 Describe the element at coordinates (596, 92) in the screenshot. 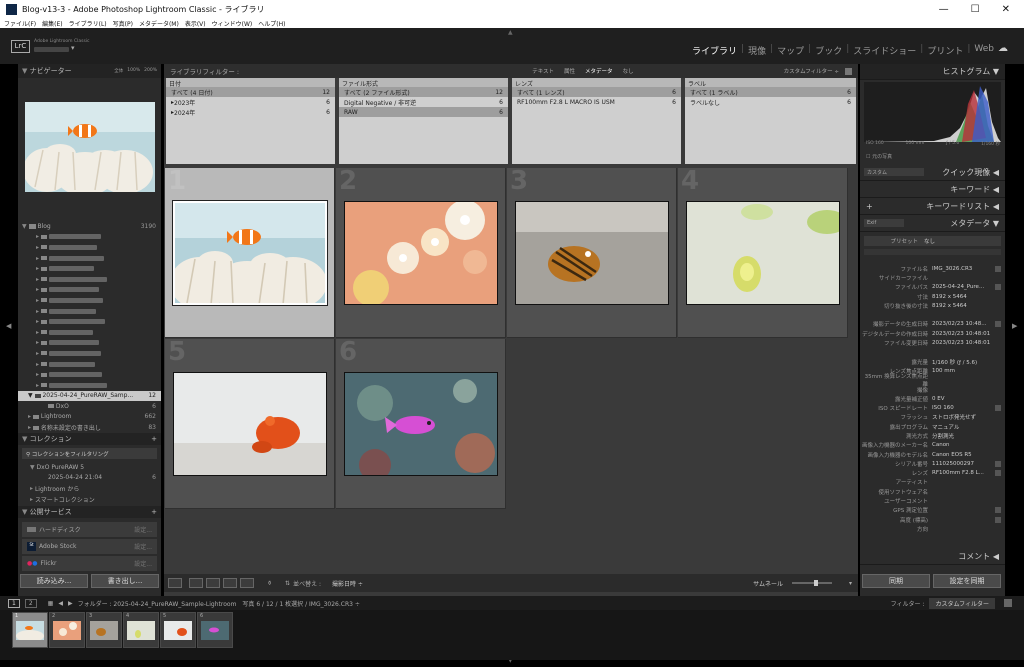

I see `filter-lens-all: すべて (1 レンズ) 6` at that location.